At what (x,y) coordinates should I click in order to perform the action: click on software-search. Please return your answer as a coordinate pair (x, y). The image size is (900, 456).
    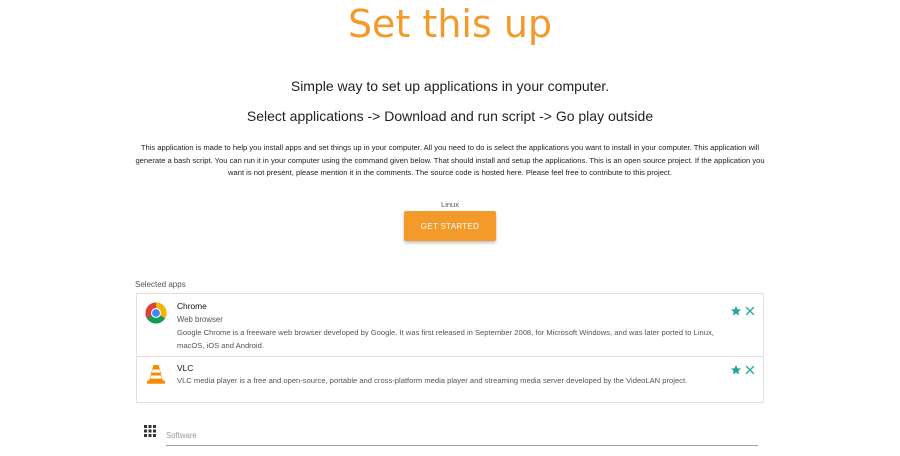
    Looking at the image, I should click on (448, 433).